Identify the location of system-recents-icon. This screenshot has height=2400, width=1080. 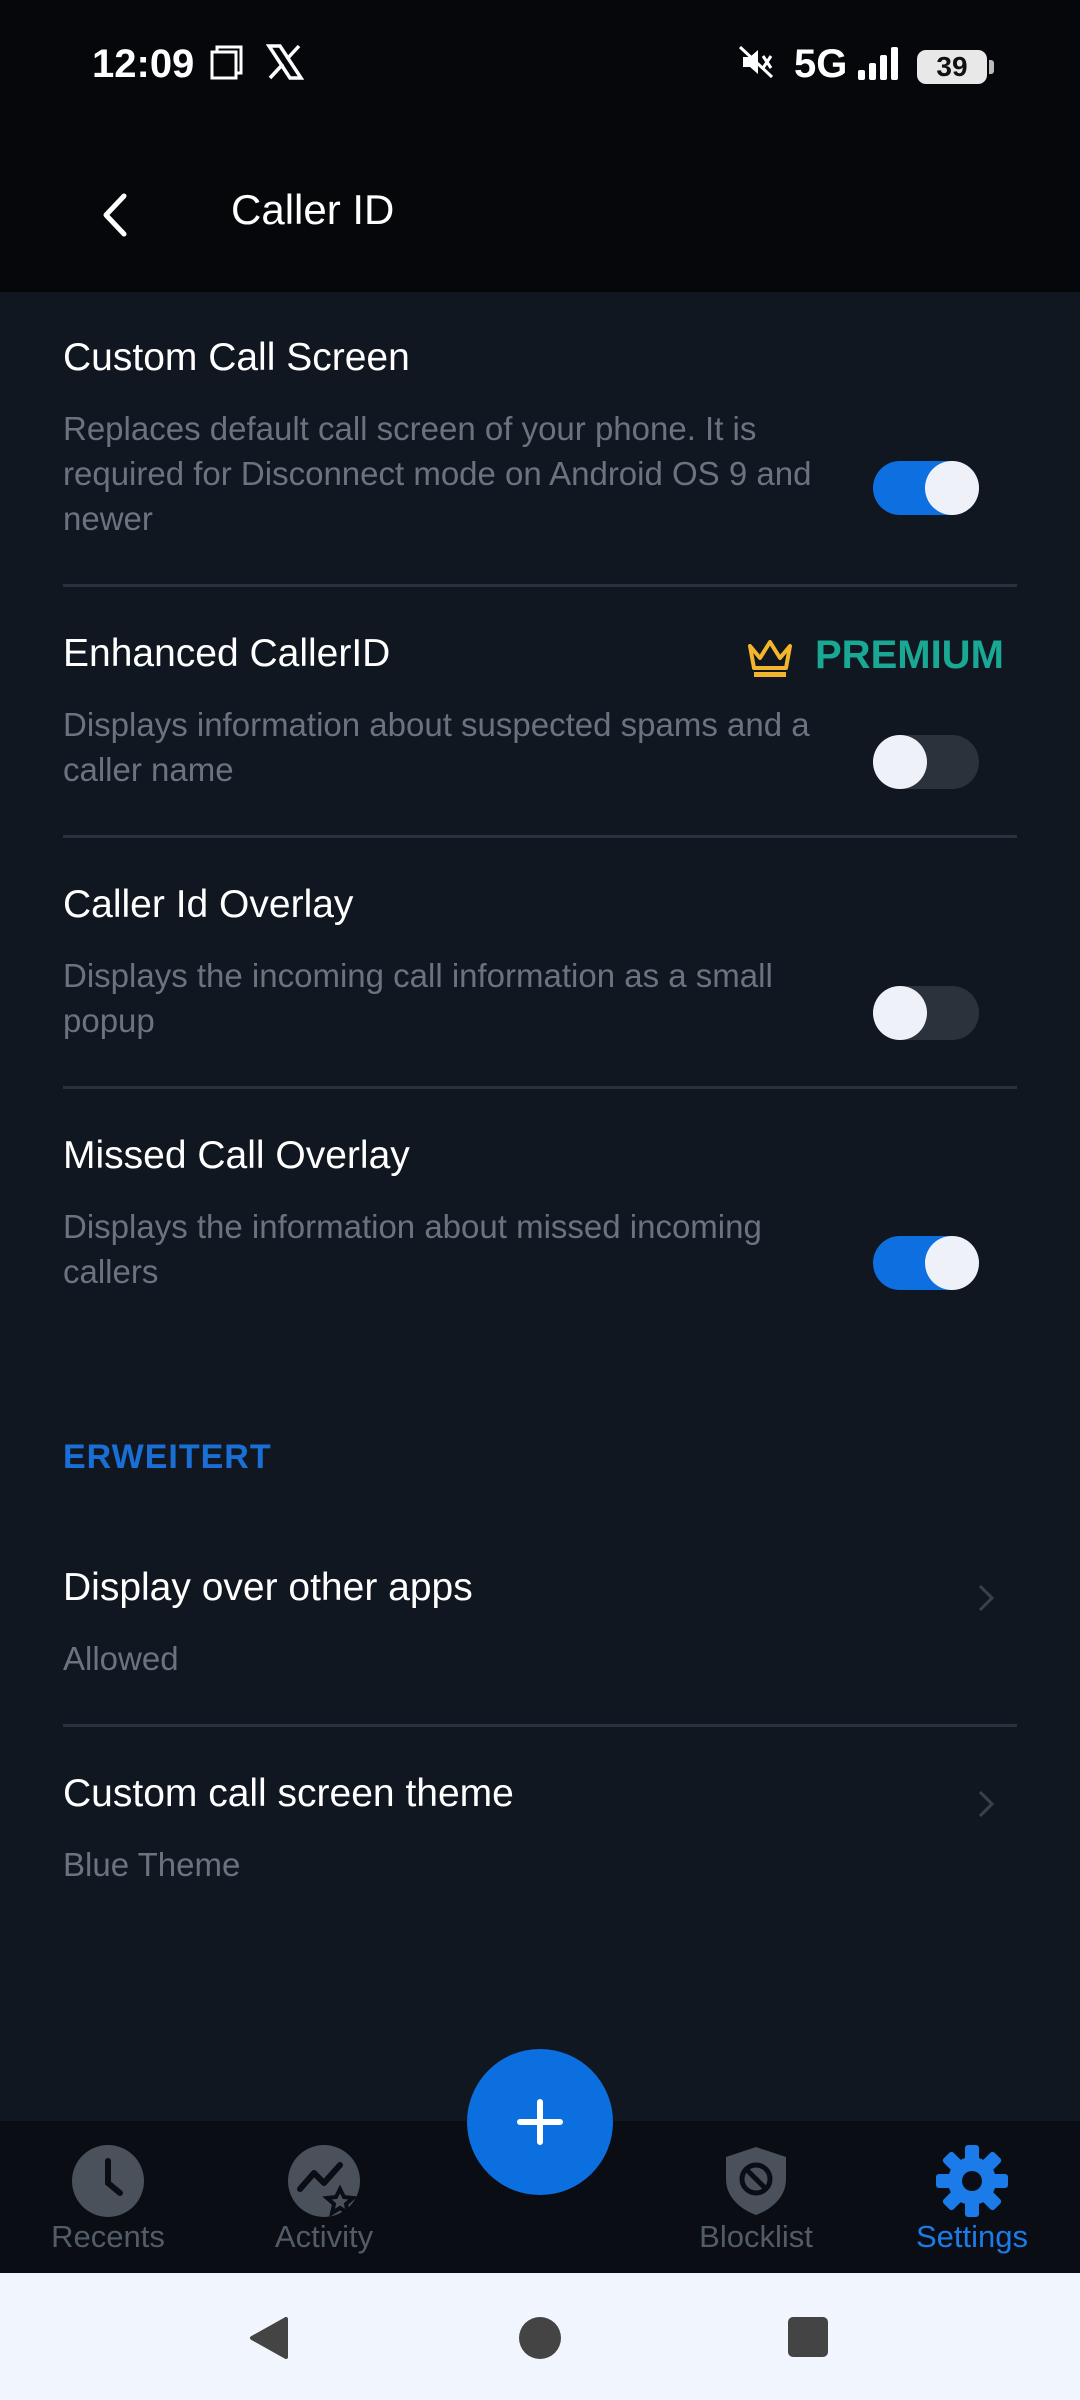
(808, 2337).